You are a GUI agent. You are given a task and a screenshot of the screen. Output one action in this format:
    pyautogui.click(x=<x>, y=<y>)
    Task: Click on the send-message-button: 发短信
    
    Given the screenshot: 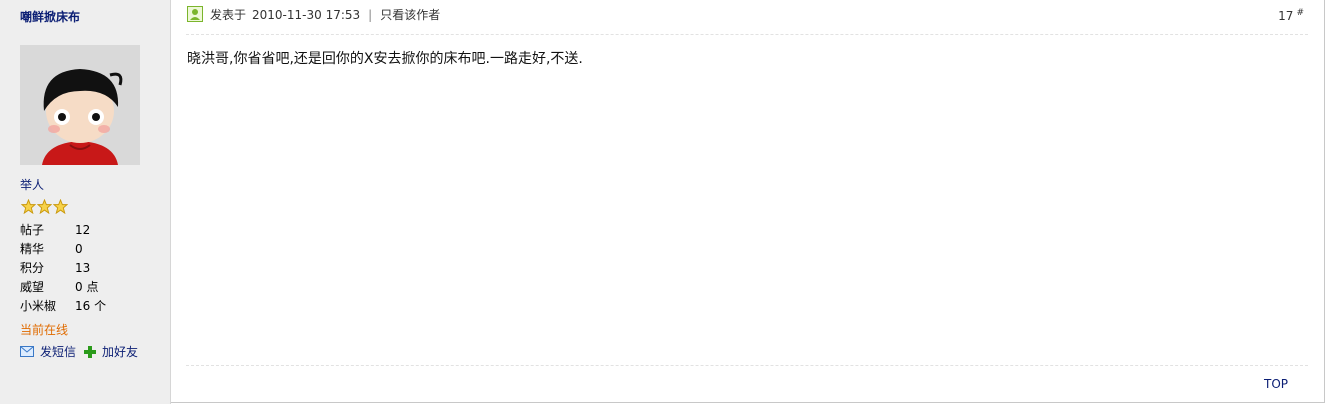 What is the action you would take?
    pyautogui.click(x=48, y=351)
    